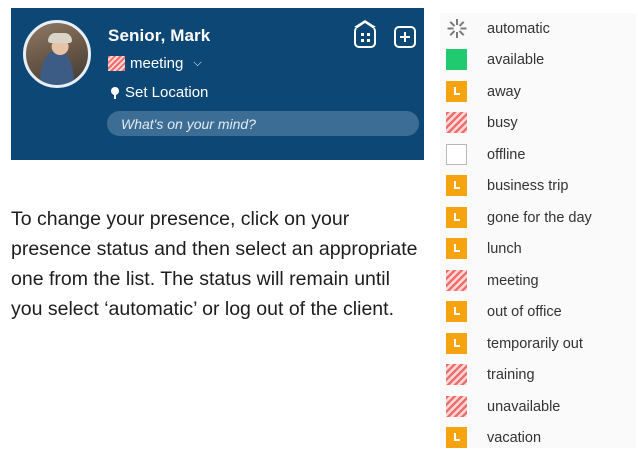 This screenshot has height=450, width=638. I want to click on add-button, so click(405, 37).